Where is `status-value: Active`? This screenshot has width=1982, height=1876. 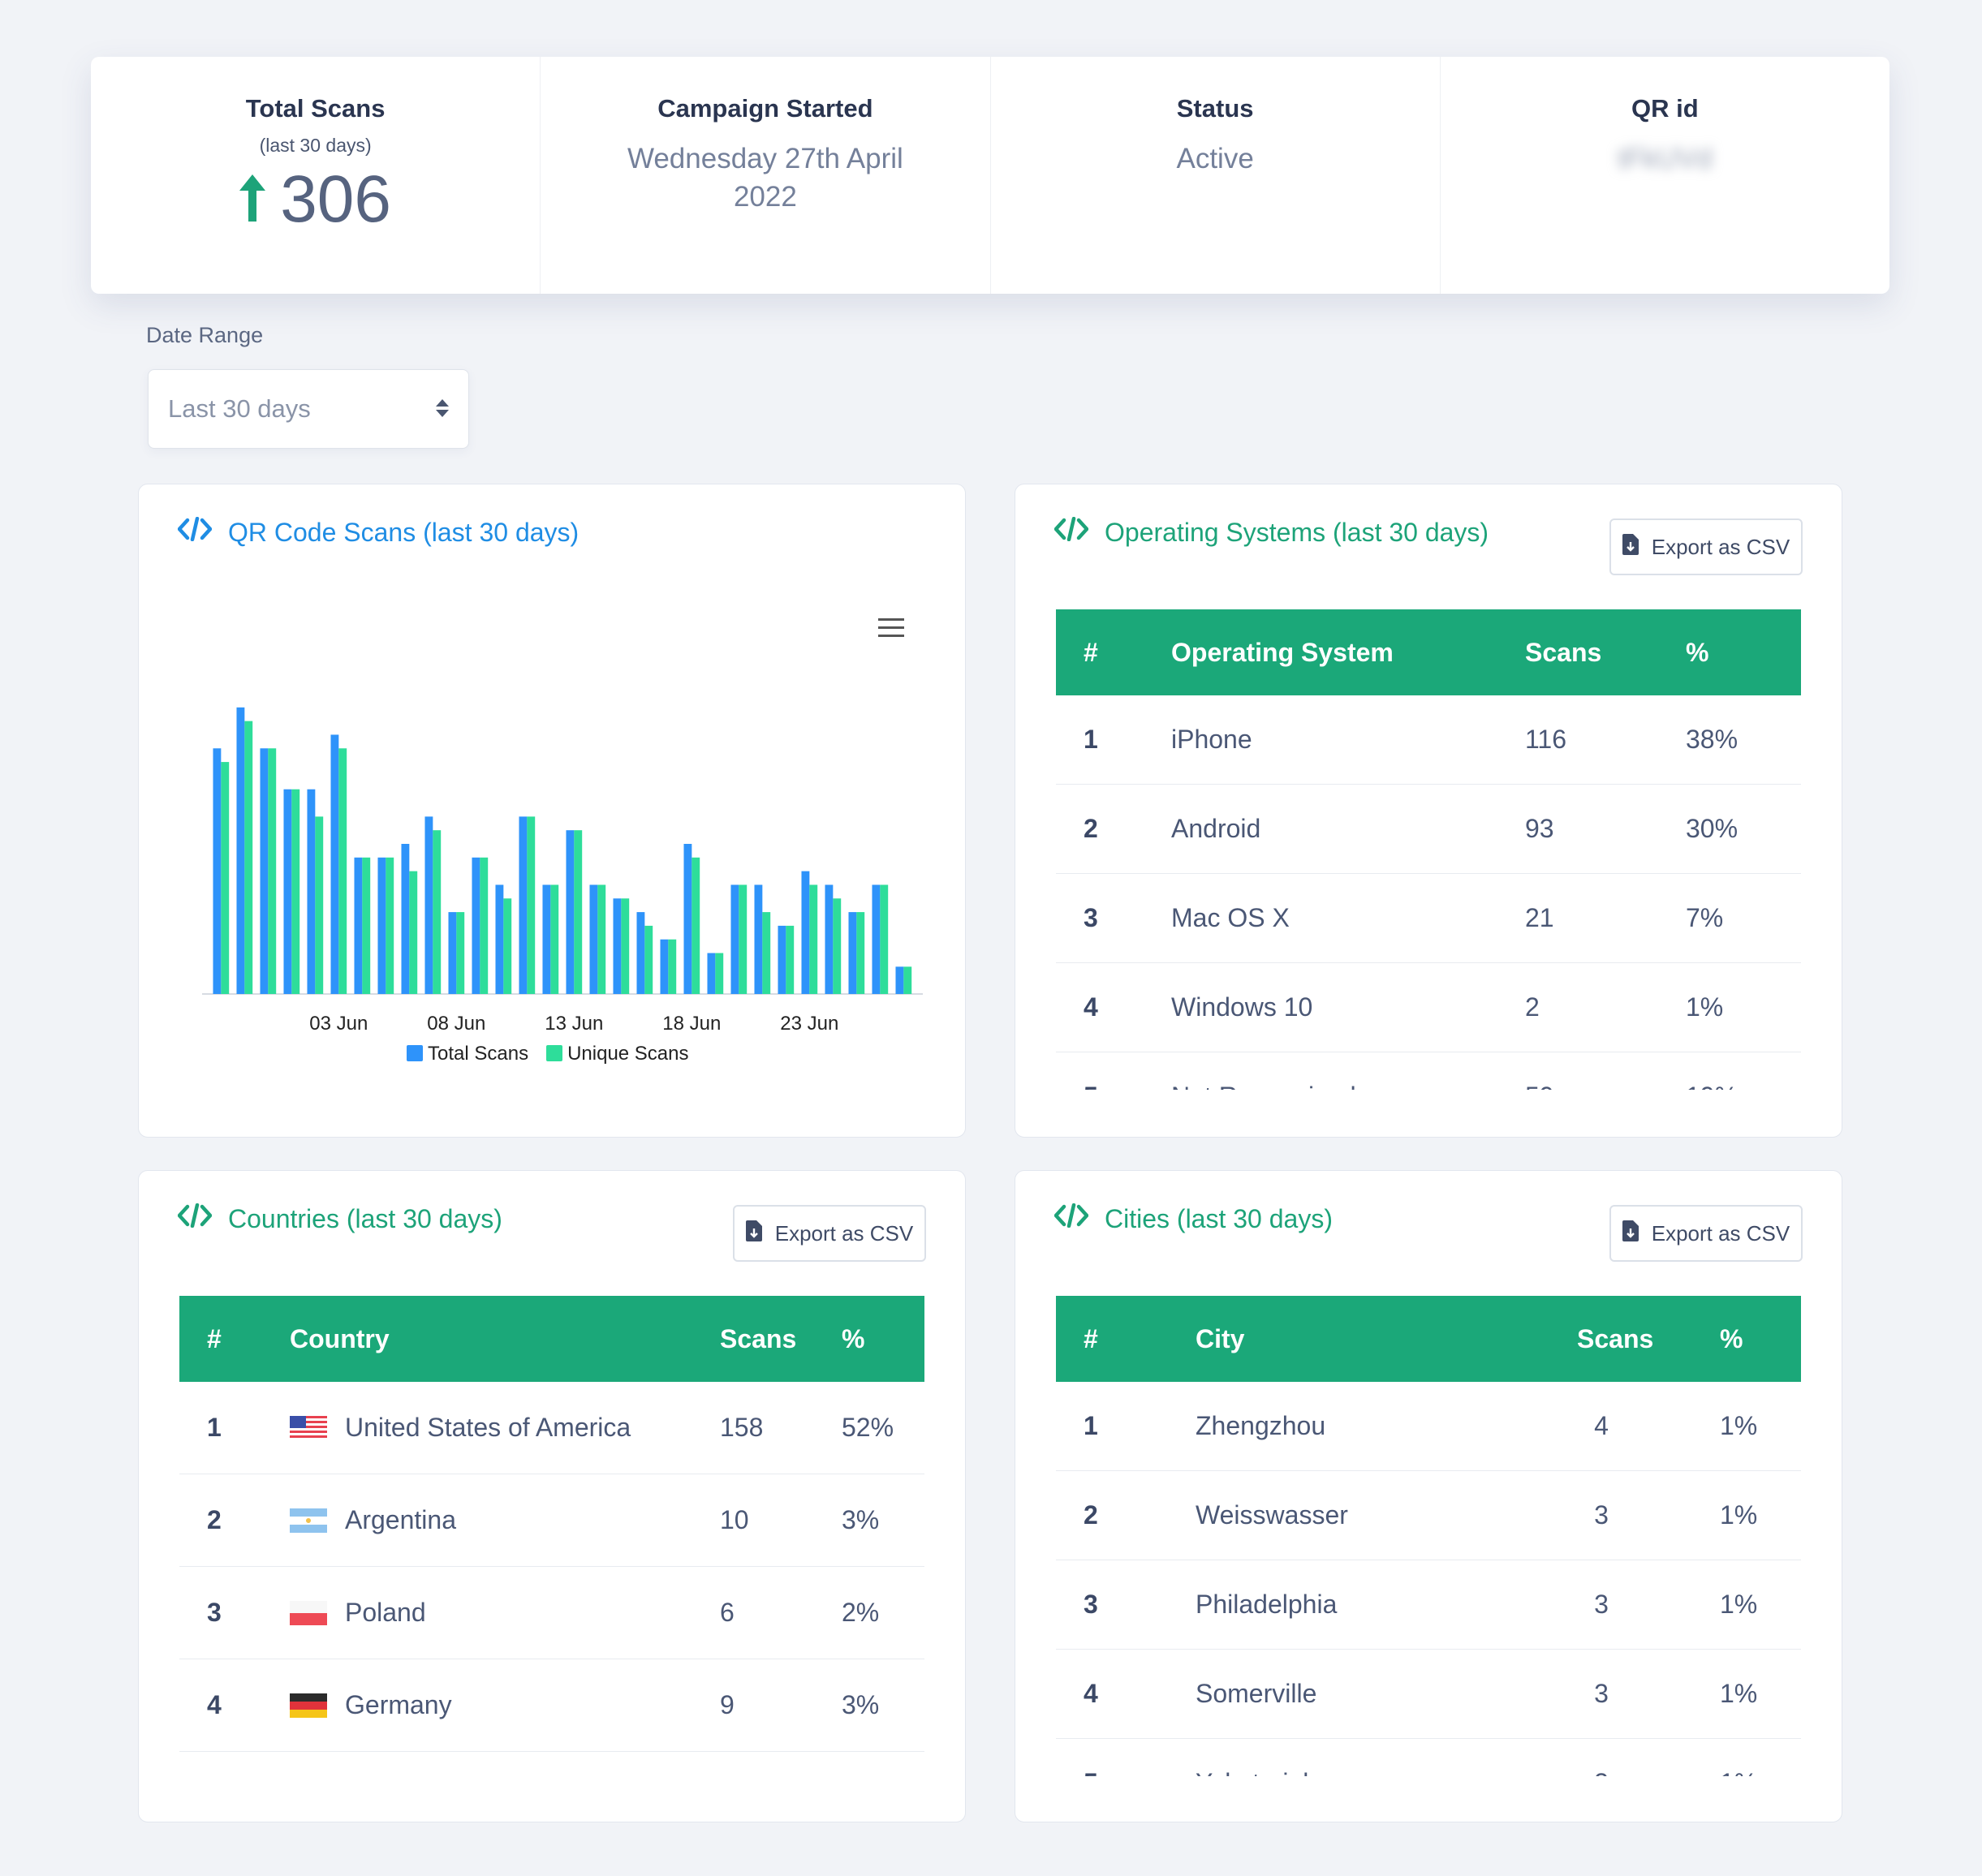
status-value: Active is located at coordinates (1215, 158).